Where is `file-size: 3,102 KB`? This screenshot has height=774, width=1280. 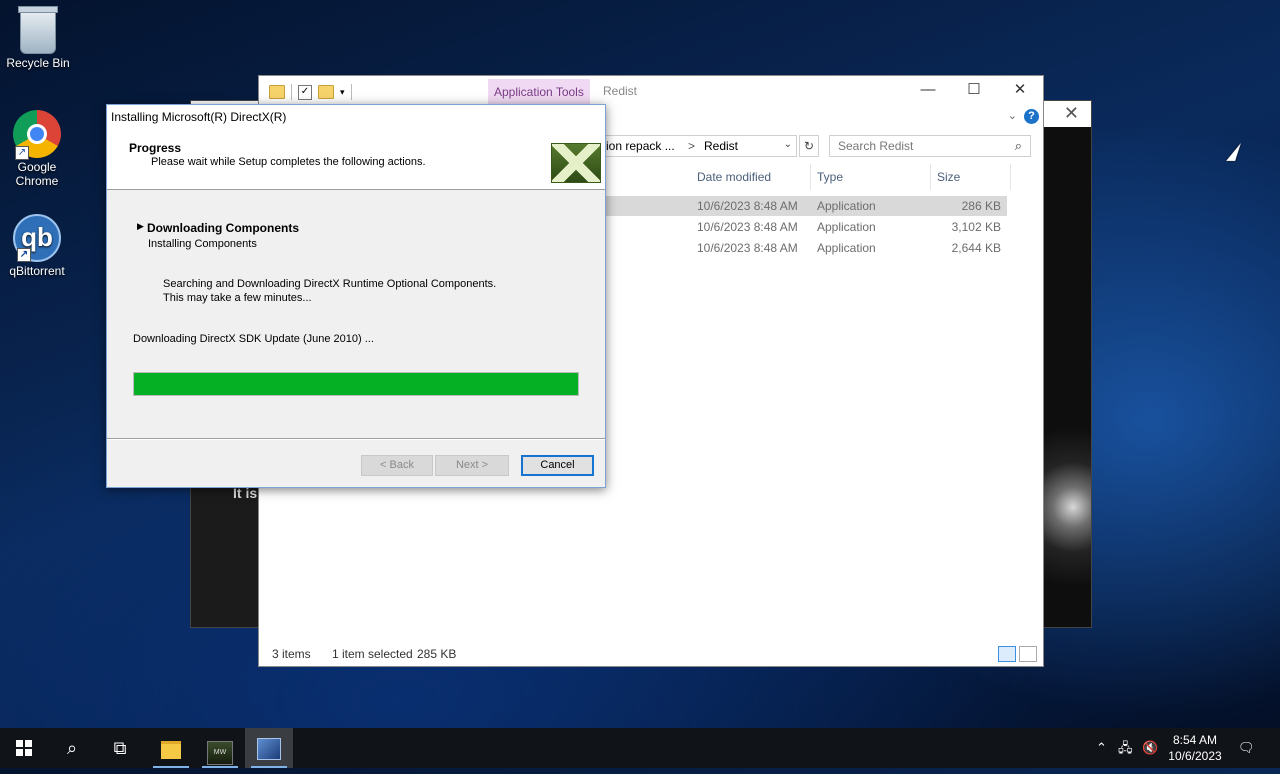
file-size: 3,102 KB is located at coordinates (976, 227).